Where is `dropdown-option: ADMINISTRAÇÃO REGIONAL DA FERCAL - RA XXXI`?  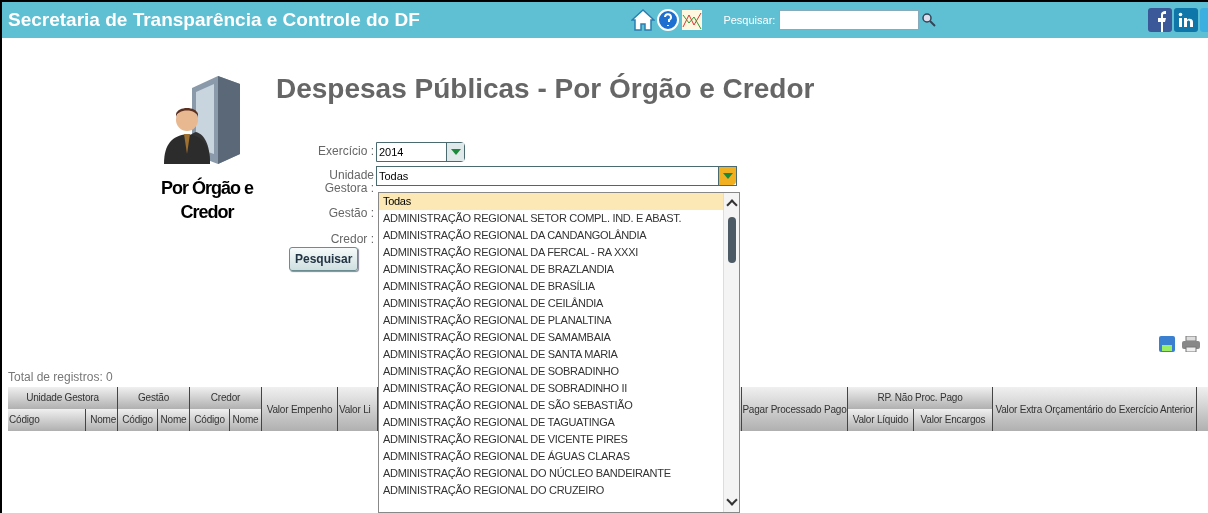
dropdown-option: ADMINISTRAÇÃO REGIONAL DA FERCAL - RA XXXI is located at coordinates (551, 252).